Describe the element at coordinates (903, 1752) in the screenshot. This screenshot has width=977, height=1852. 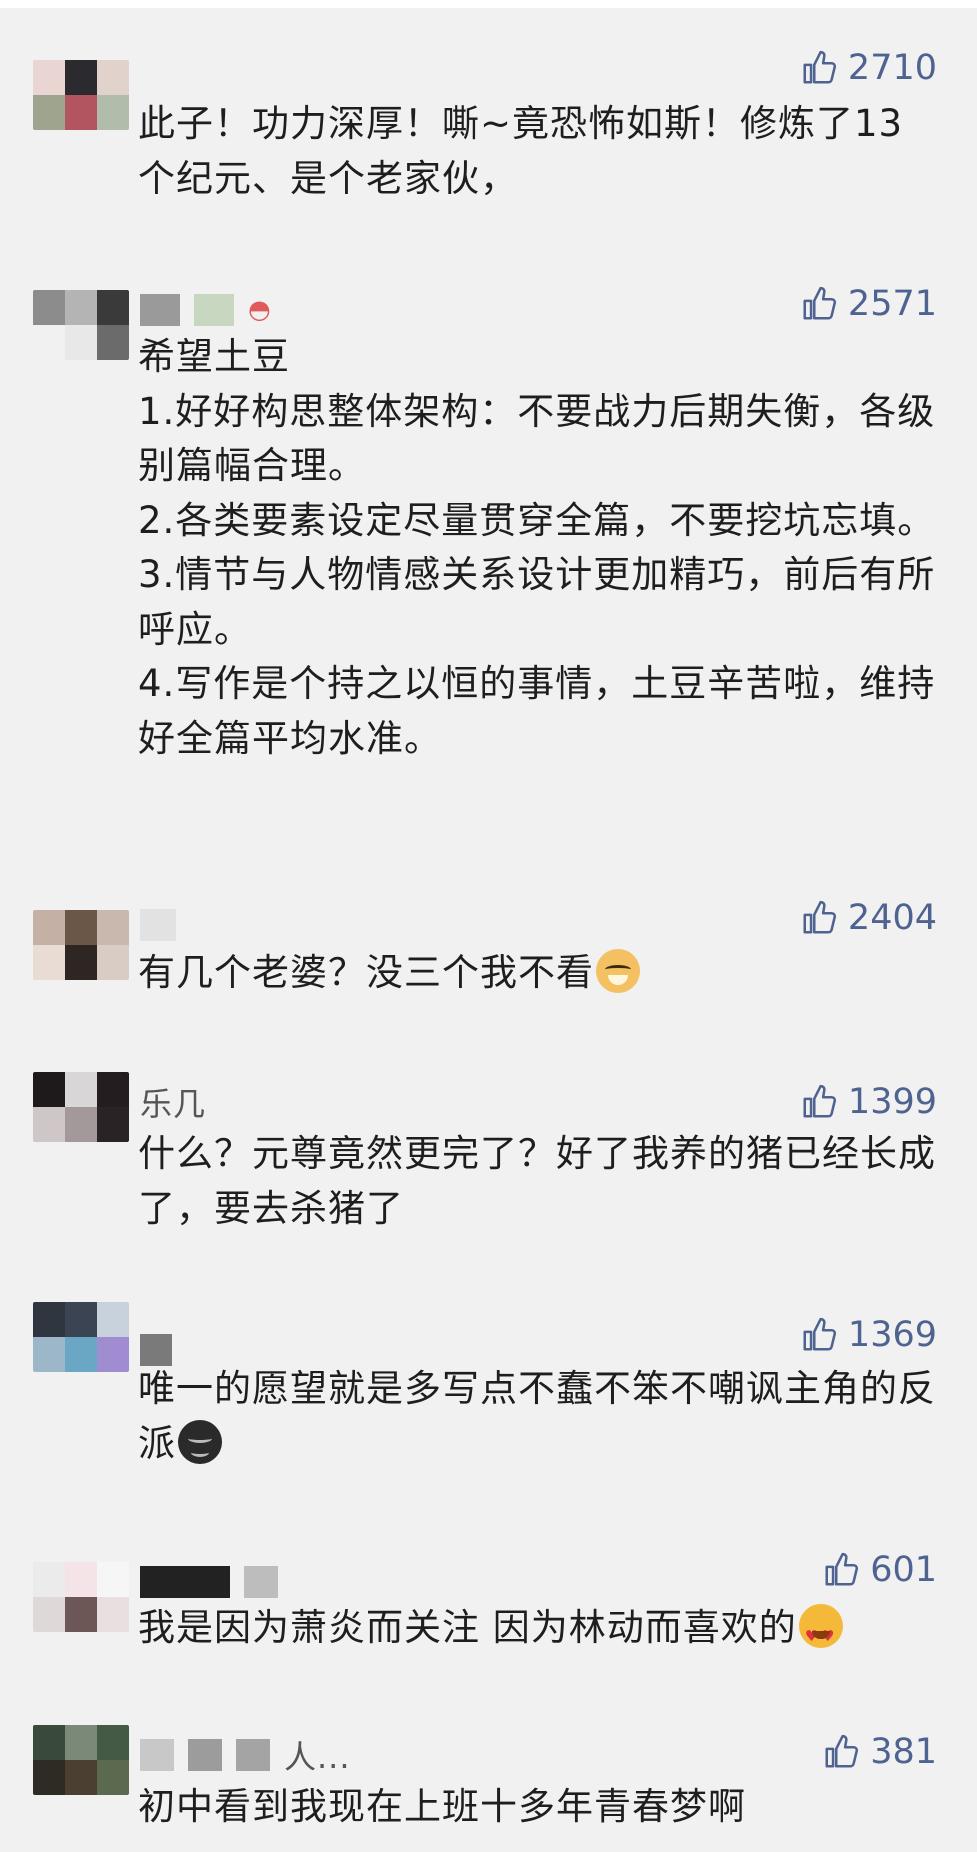
I see `like-count: 381` at that location.